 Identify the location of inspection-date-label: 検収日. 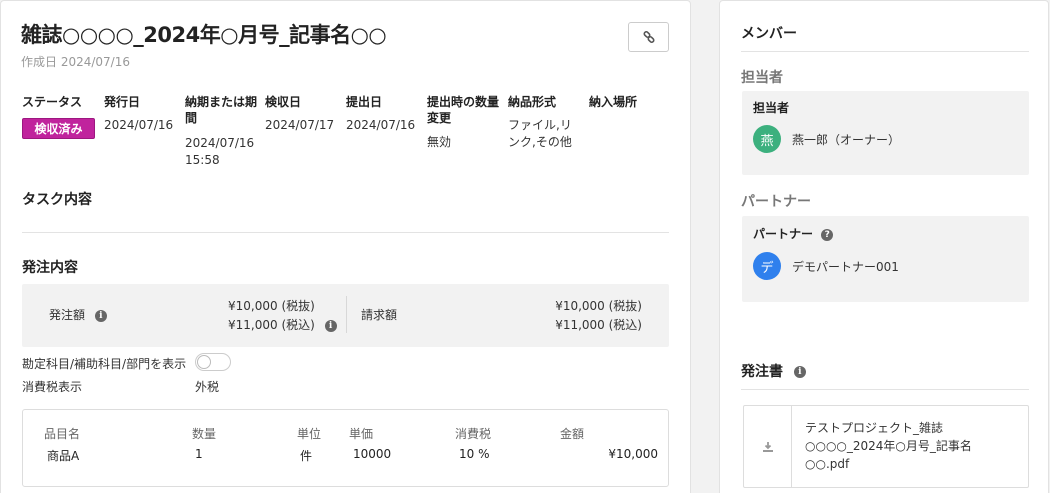
(283, 102).